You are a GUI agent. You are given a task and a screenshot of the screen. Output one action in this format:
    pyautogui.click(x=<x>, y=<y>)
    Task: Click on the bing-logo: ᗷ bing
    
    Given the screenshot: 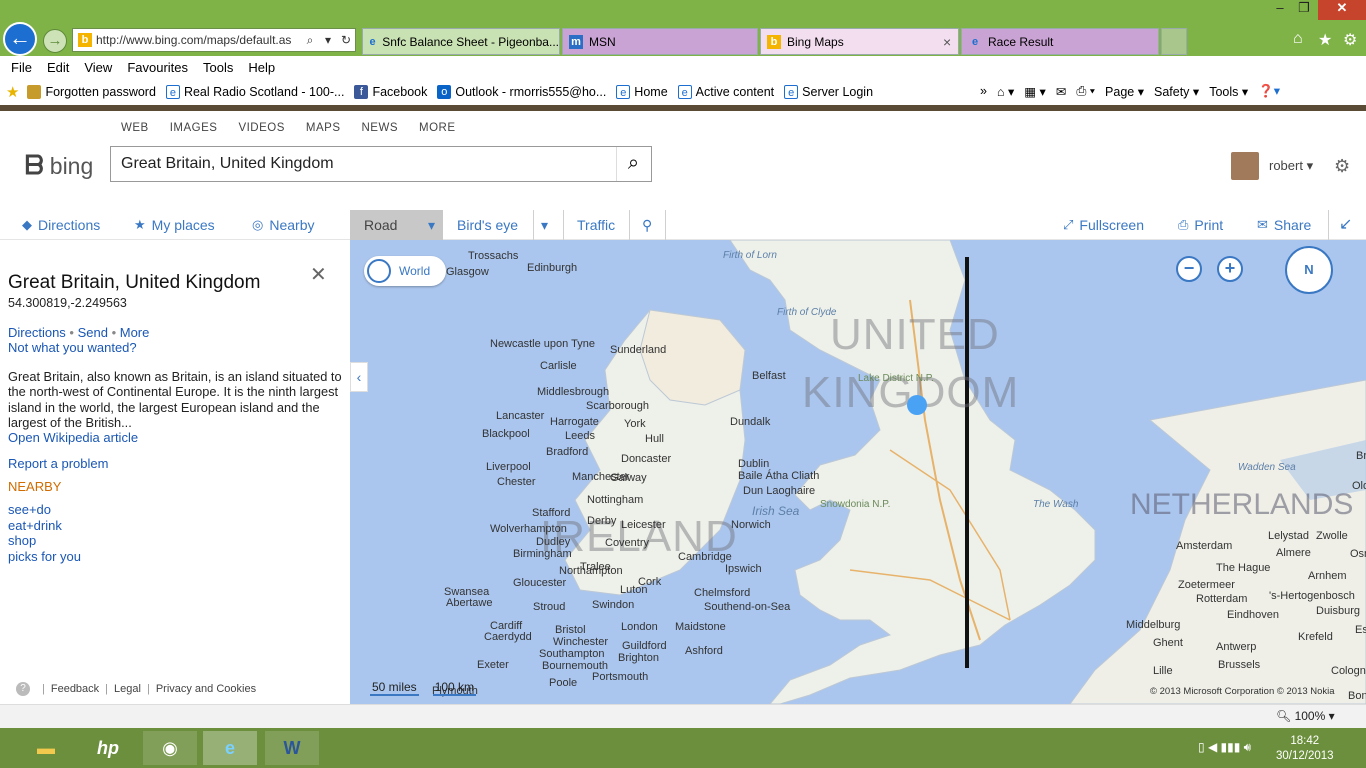 What is the action you would take?
    pyautogui.click(x=59, y=166)
    